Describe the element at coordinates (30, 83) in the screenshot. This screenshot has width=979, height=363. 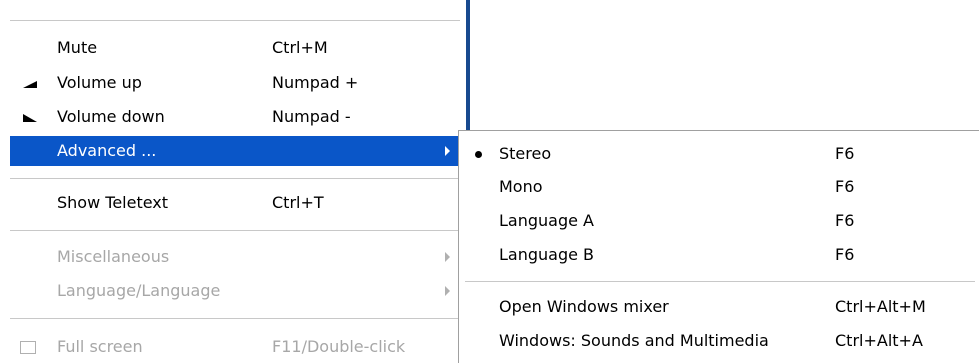
I see `volume-up-icon` at that location.